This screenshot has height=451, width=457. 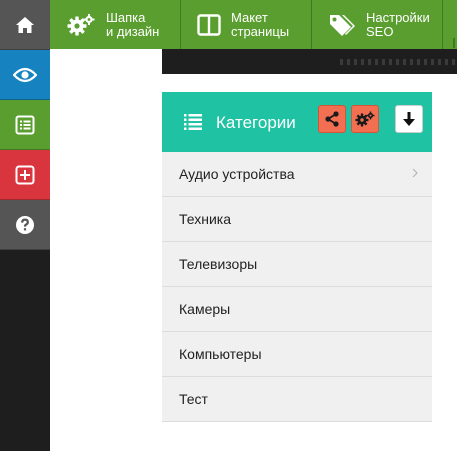 I want to click on list-menu-icon, so click(x=193, y=124).